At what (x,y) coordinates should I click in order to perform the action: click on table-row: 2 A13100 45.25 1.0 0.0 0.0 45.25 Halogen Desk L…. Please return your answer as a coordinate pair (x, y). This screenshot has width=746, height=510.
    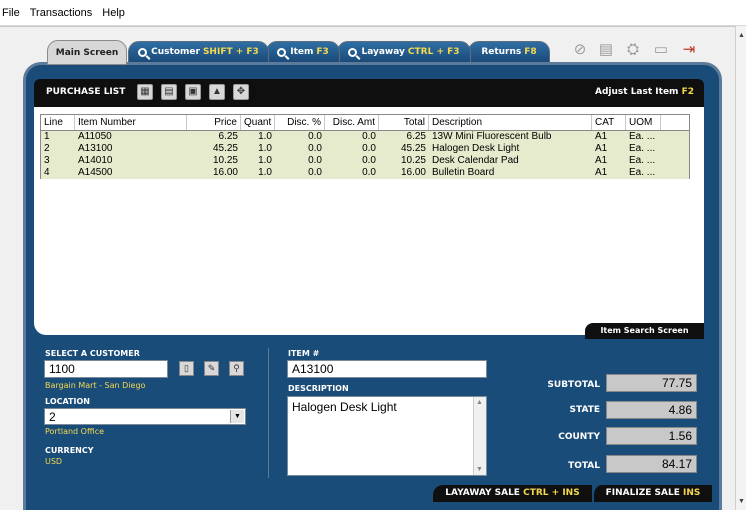
    Looking at the image, I should click on (365, 149).